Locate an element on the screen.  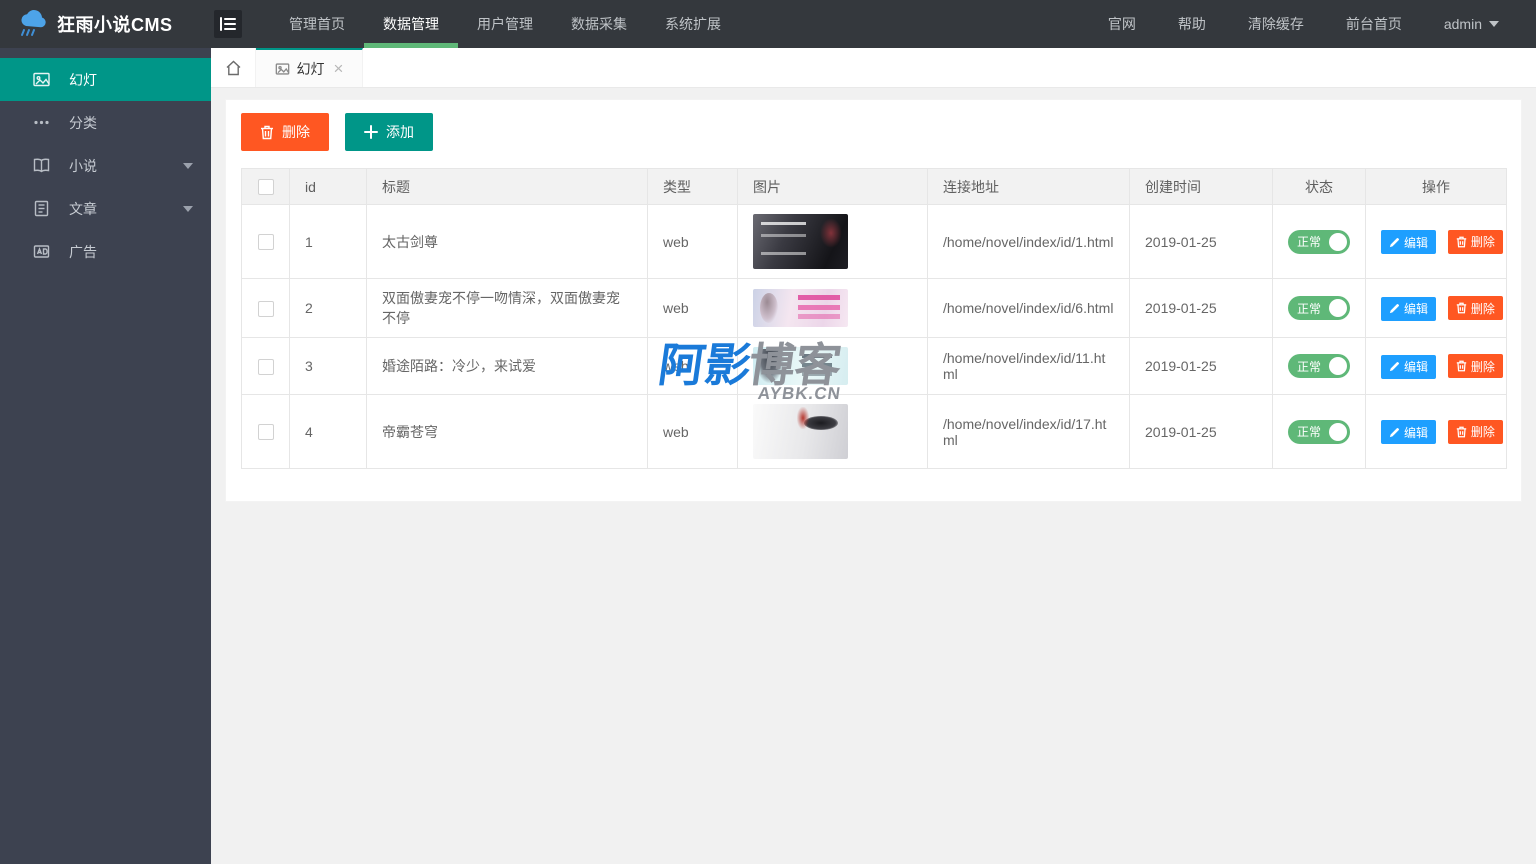
nav-item-clear-cache: 清除缓存 is located at coordinates (1276, 24).